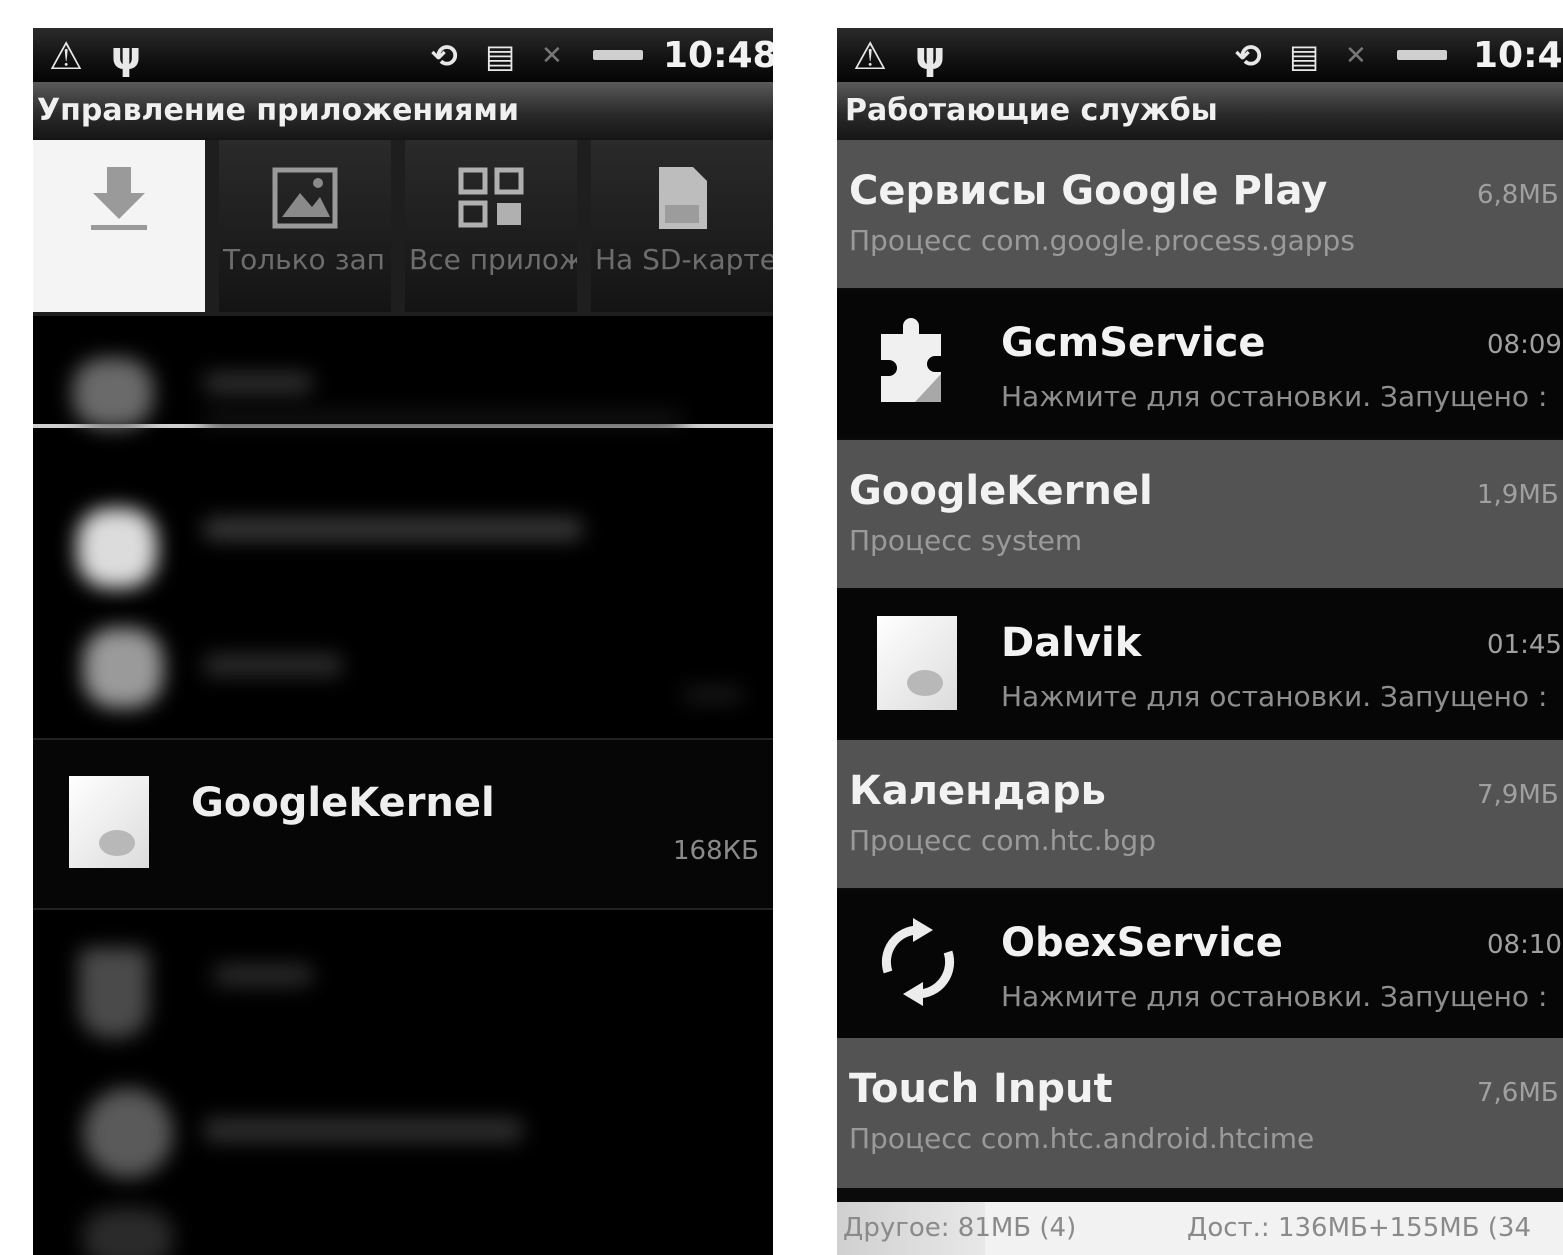  I want to click on tab-all-apps: Все прилож, so click(491, 226).